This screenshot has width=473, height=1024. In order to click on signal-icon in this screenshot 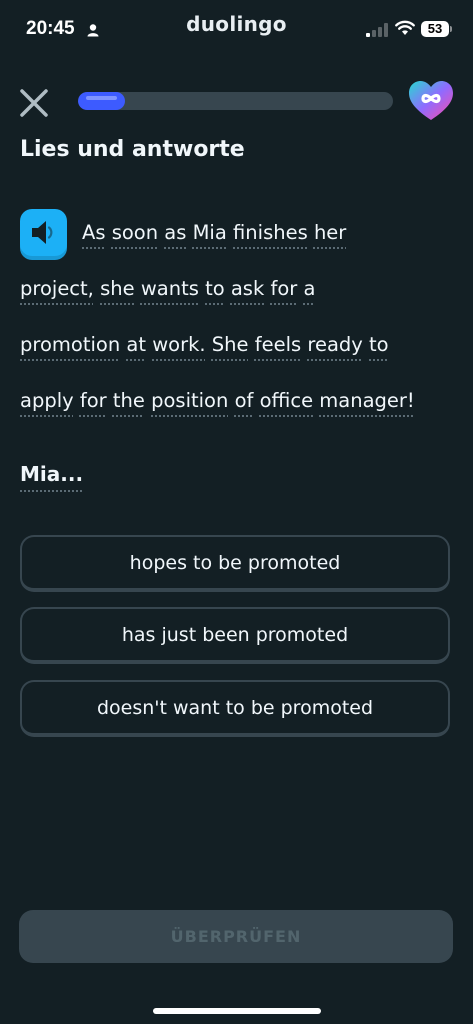, I will do `click(377, 31)`.